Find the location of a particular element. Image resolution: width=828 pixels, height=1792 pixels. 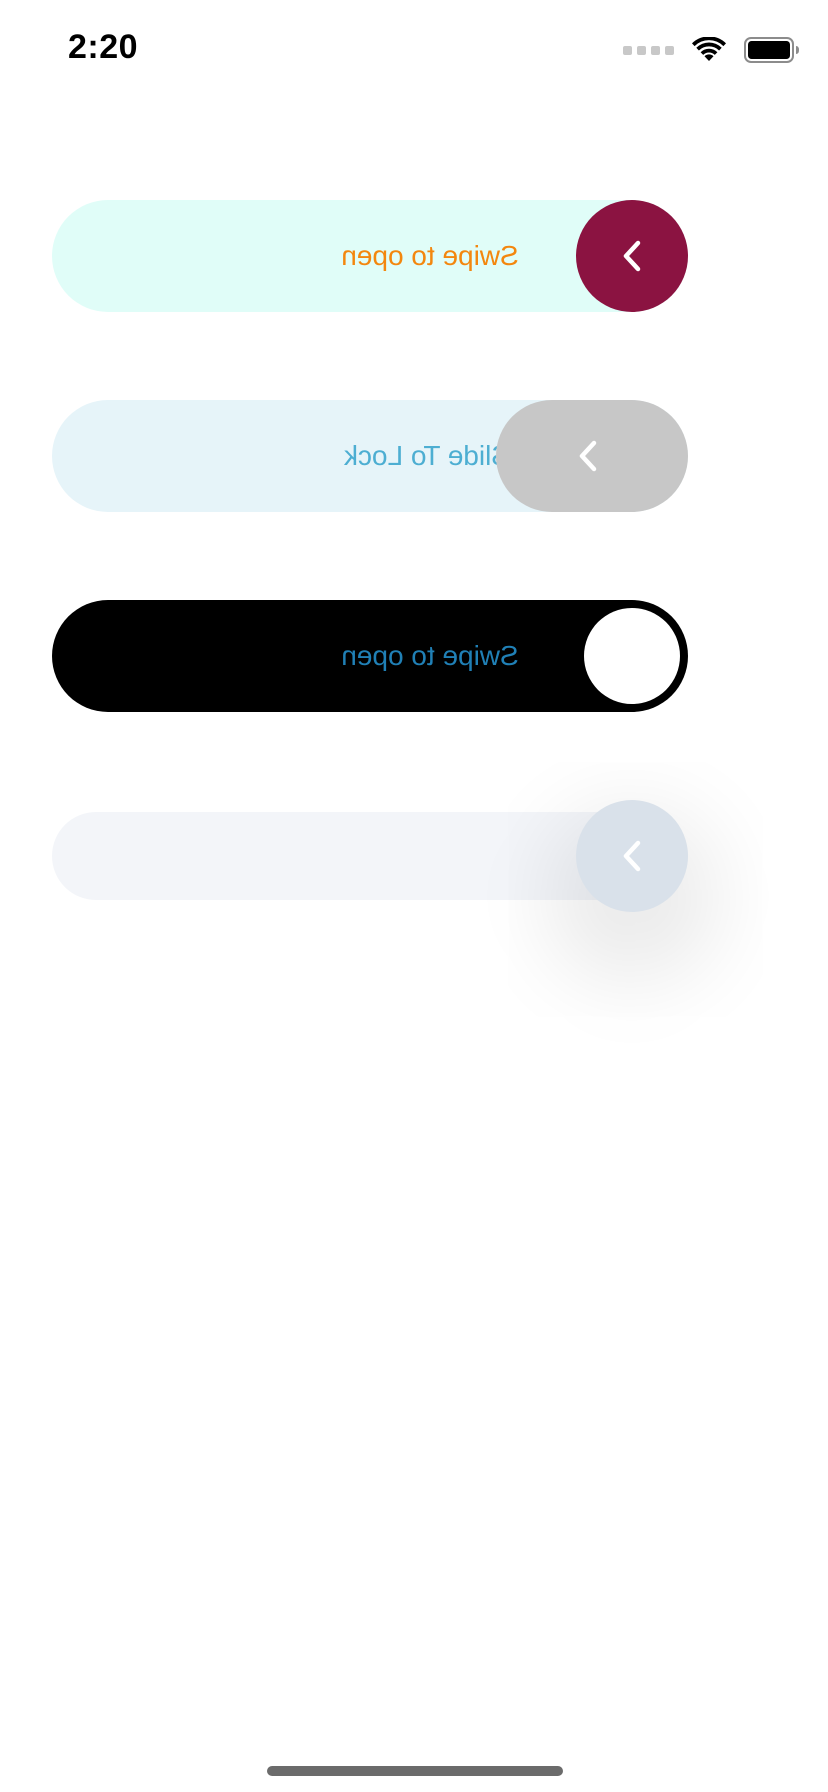

dark-swipe-to-open-slider: Swipe to open is located at coordinates (370, 656).